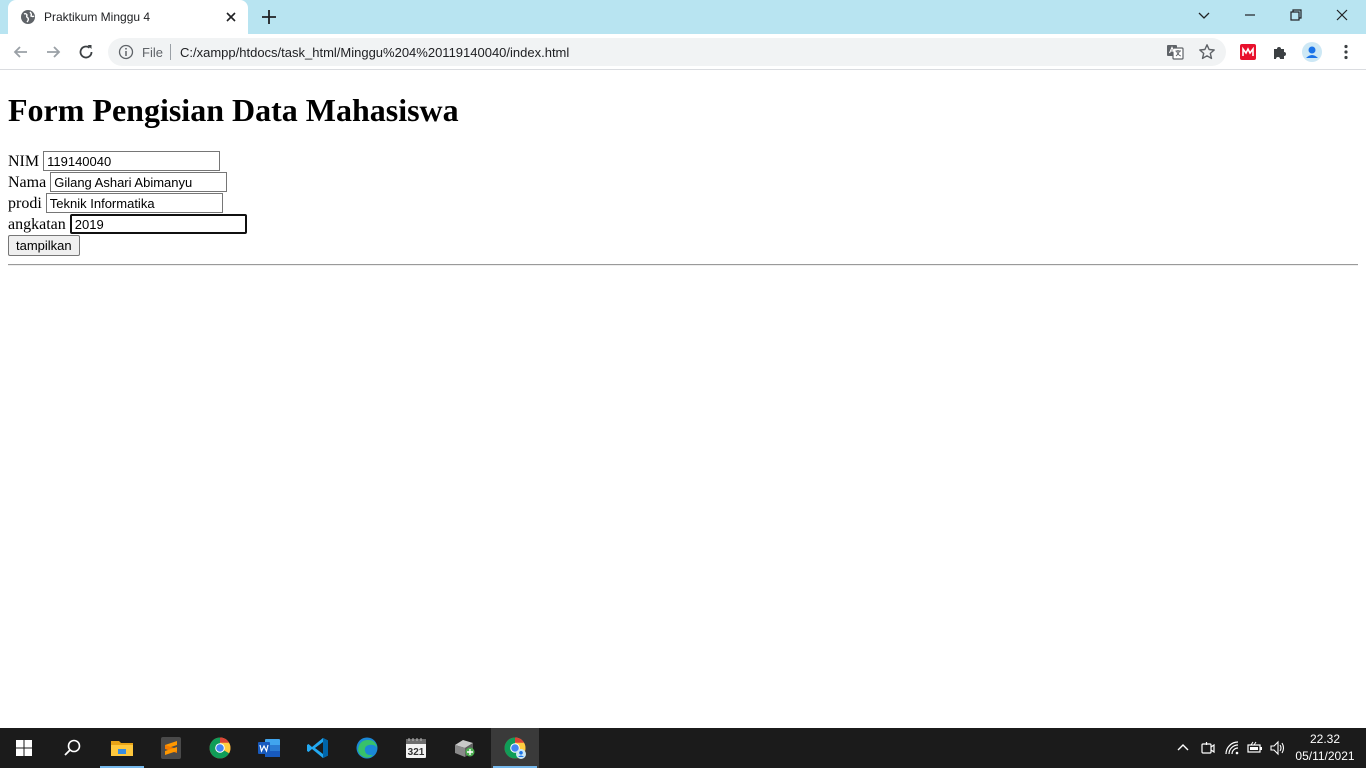 Image resolution: width=1366 pixels, height=768 pixels. I want to click on tab-title: Praktikum Minggu 4, so click(97, 17).